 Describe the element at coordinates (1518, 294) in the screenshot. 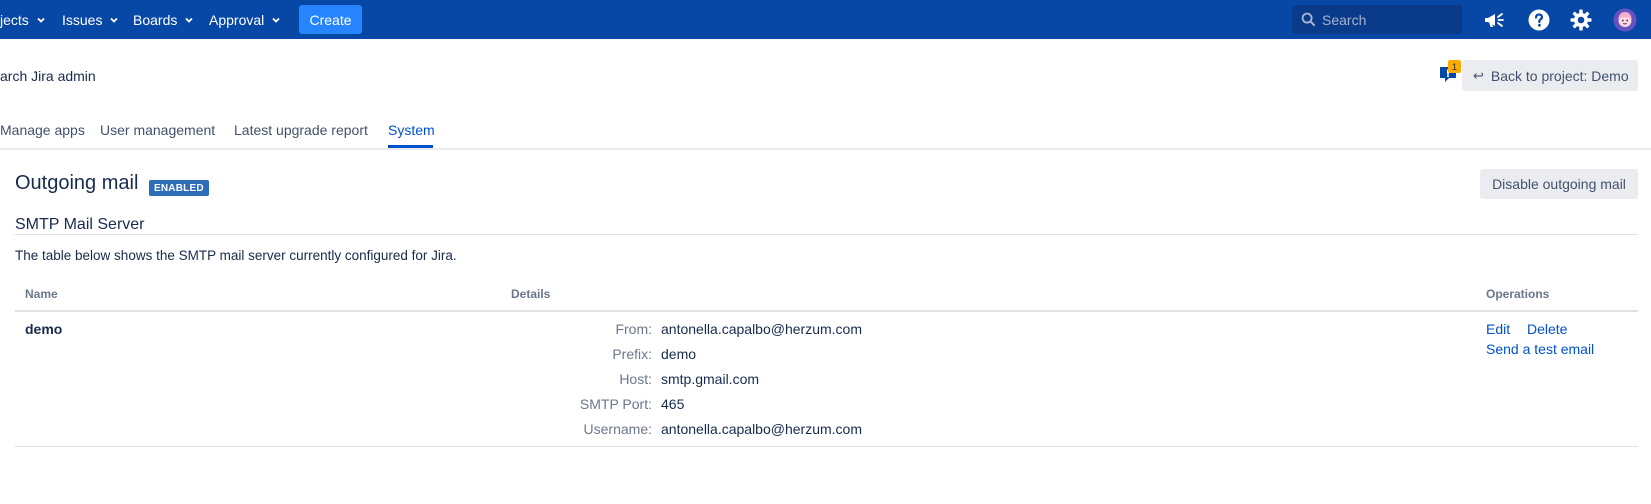

I see `column-header-operations: Operations` at that location.